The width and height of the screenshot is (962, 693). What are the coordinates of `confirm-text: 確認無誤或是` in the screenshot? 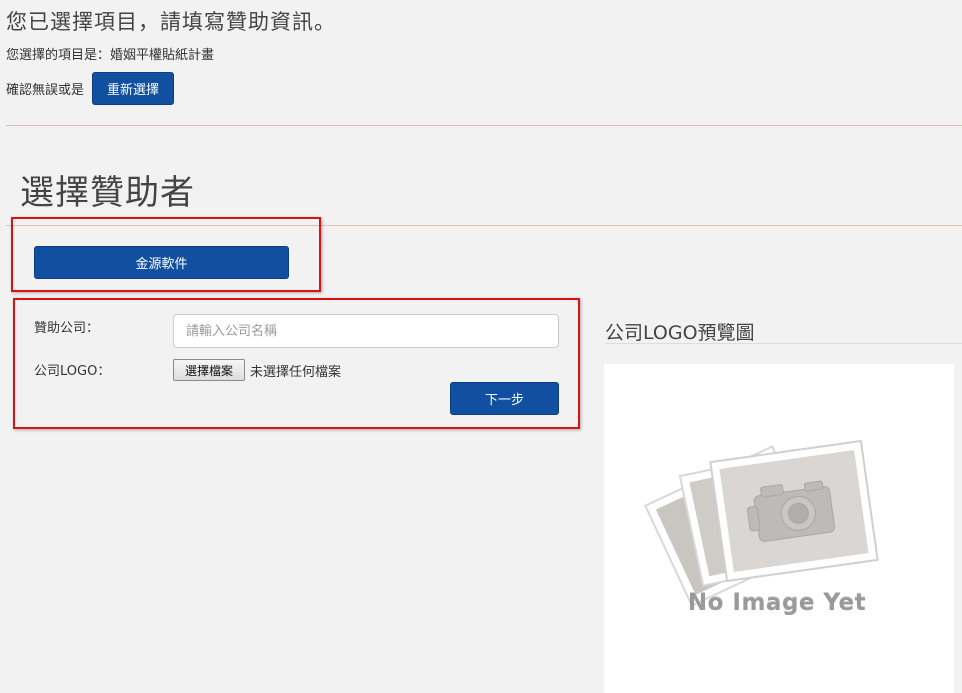 It's located at (45, 90).